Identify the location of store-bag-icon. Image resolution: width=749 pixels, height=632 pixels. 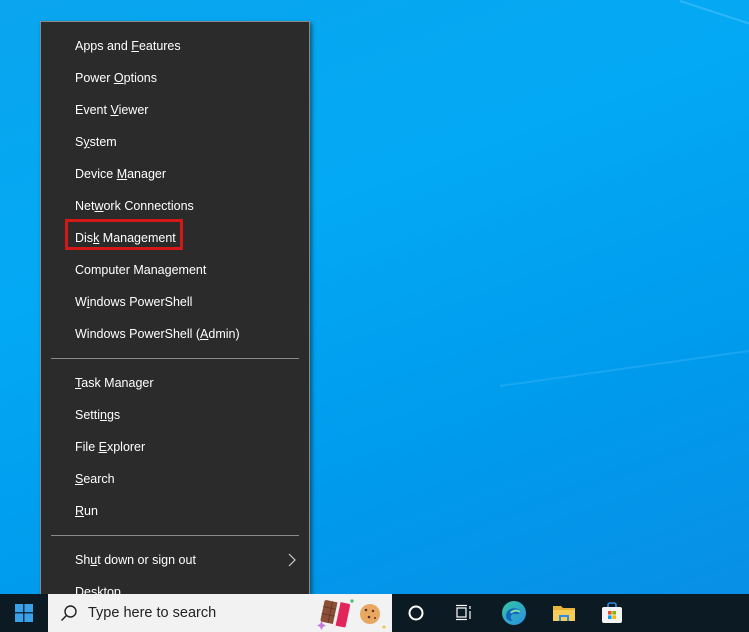
(612, 612).